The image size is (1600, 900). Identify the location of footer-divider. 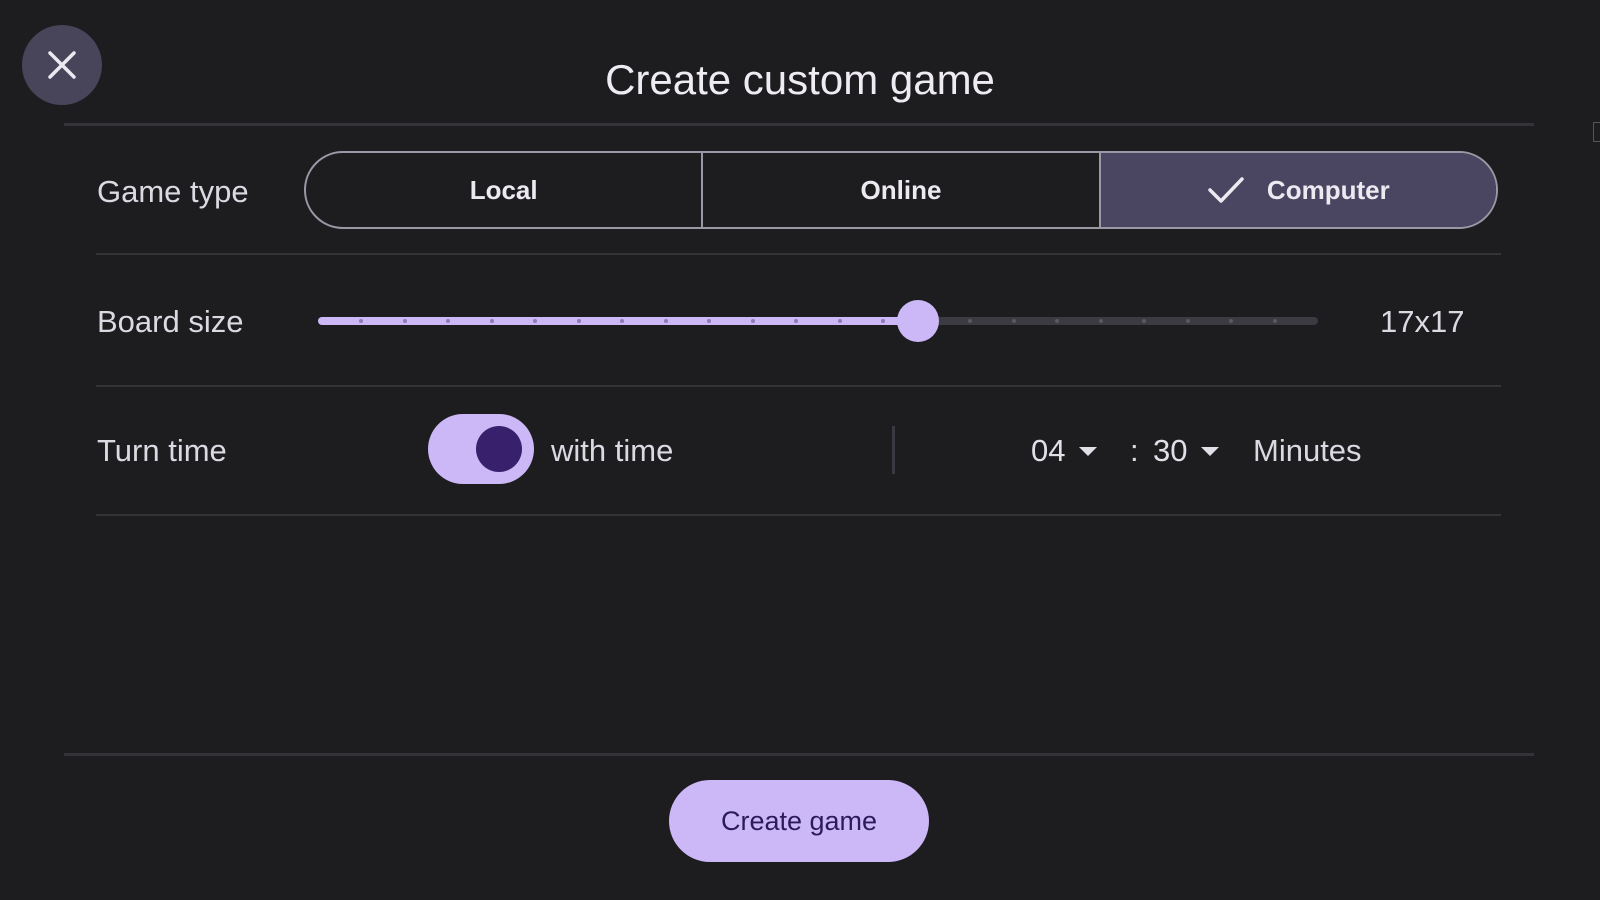
(799, 754).